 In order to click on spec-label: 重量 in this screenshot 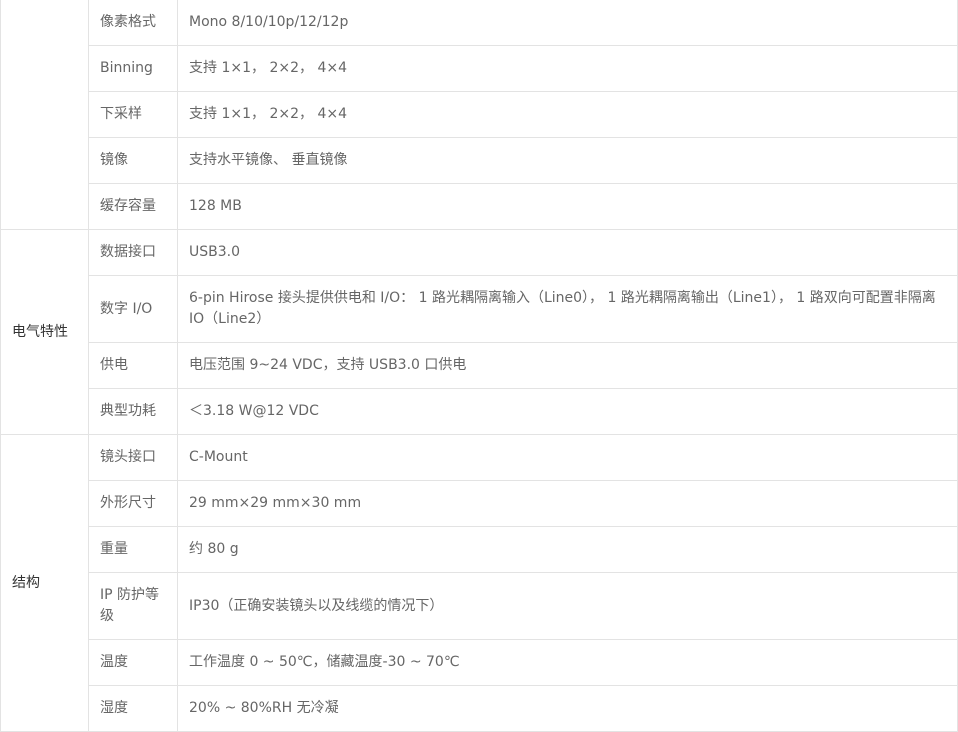, I will do `click(133, 549)`.